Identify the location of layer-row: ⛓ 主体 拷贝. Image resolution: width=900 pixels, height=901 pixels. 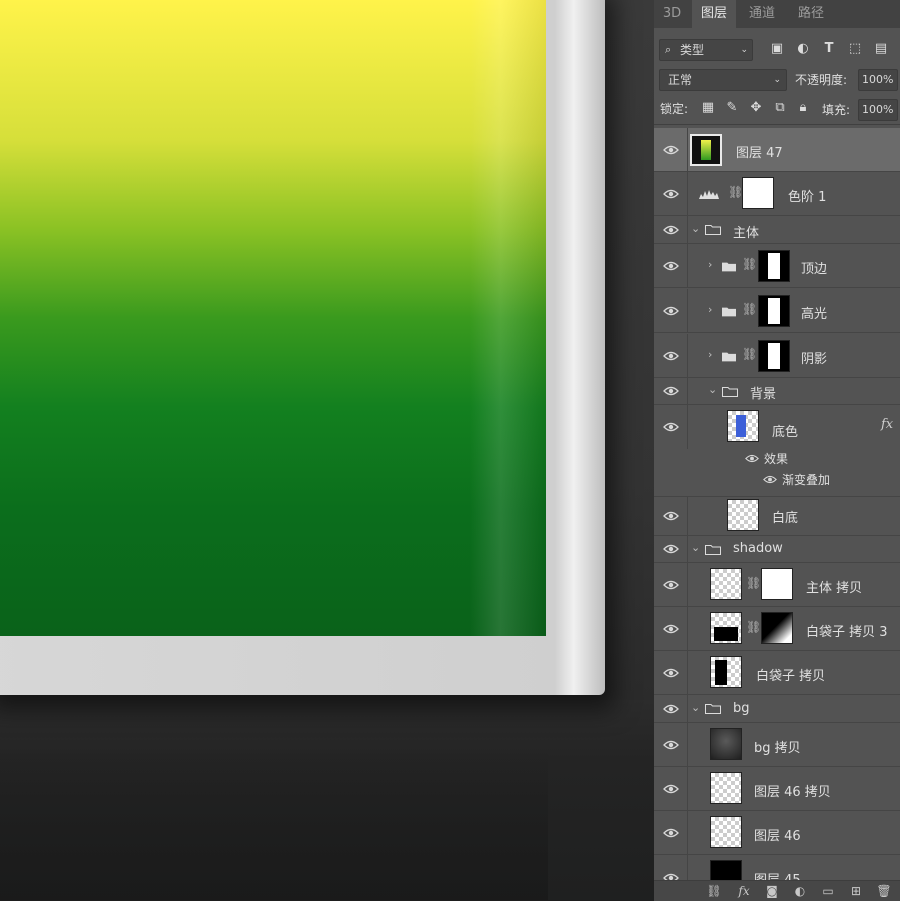
(777, 585).